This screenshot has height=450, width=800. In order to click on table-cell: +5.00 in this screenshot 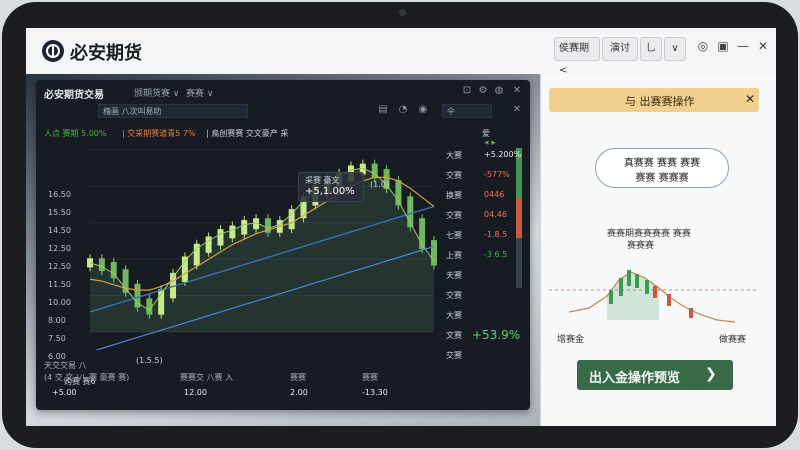, I will do `click(64, 392)`.